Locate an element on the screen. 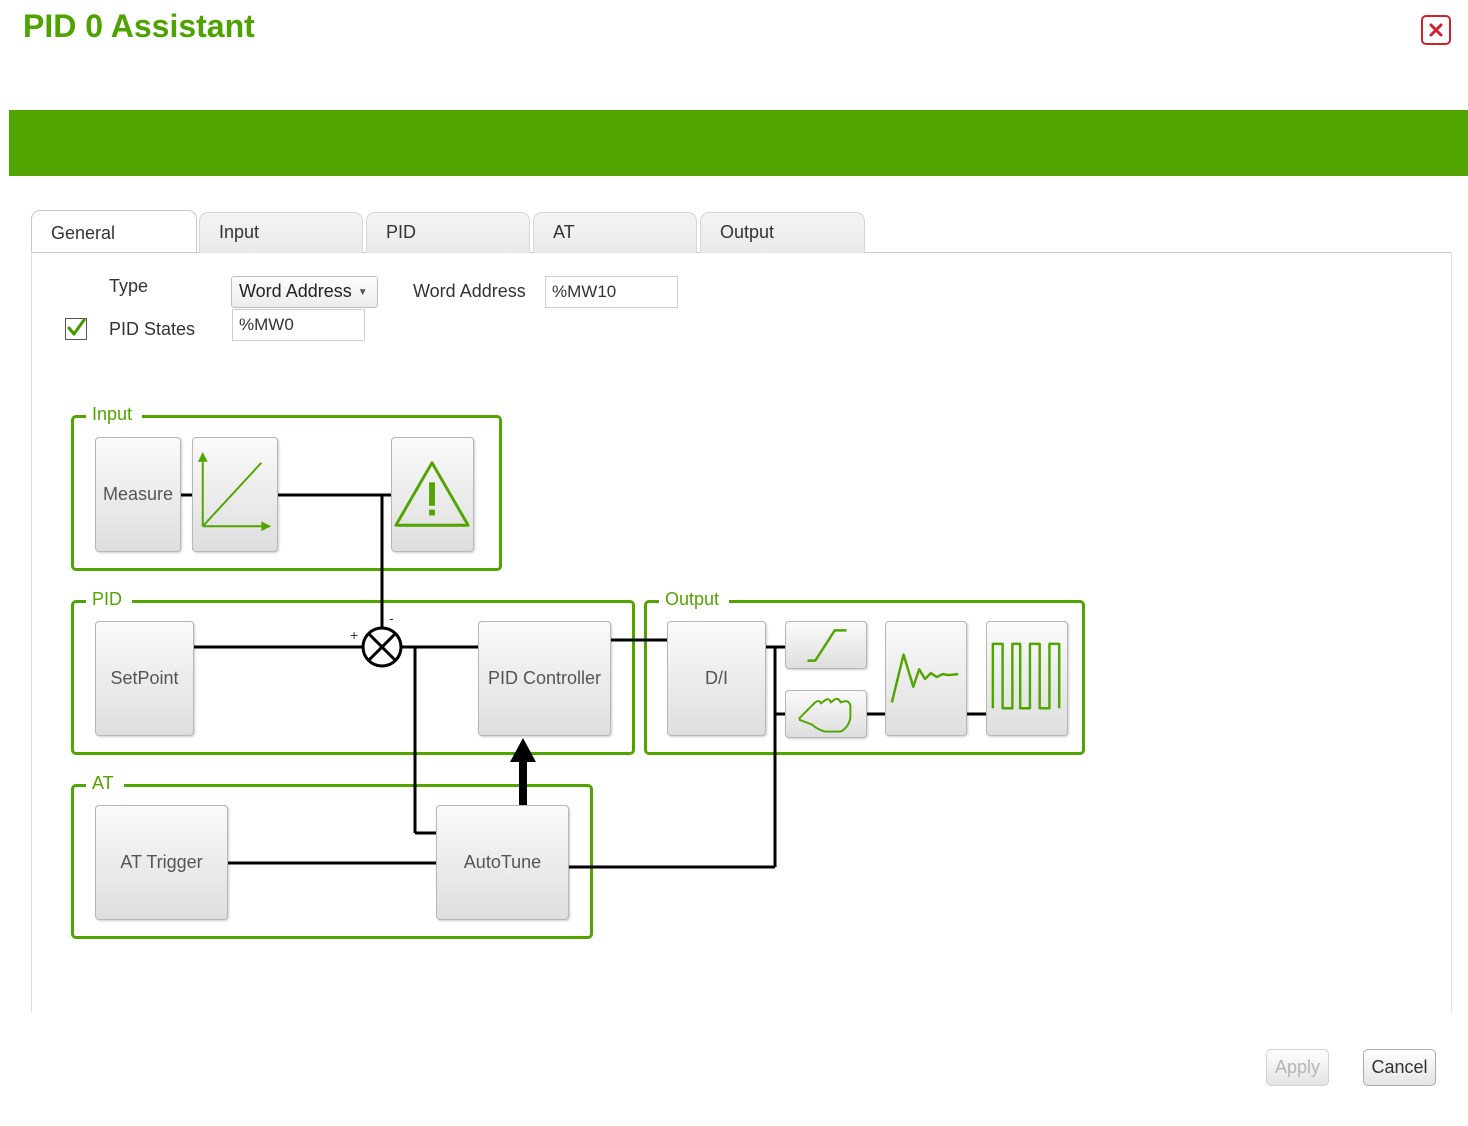 The width and height of the screenshot is (1468, 1126). hand-icon is located at coordinates (825, 715).